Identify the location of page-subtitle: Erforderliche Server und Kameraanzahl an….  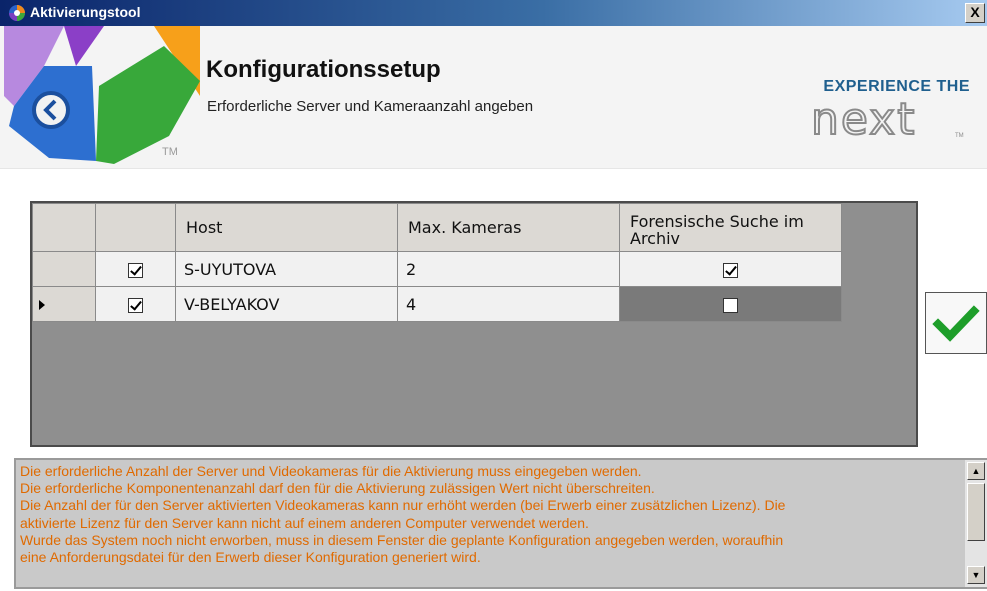
(370, 106).